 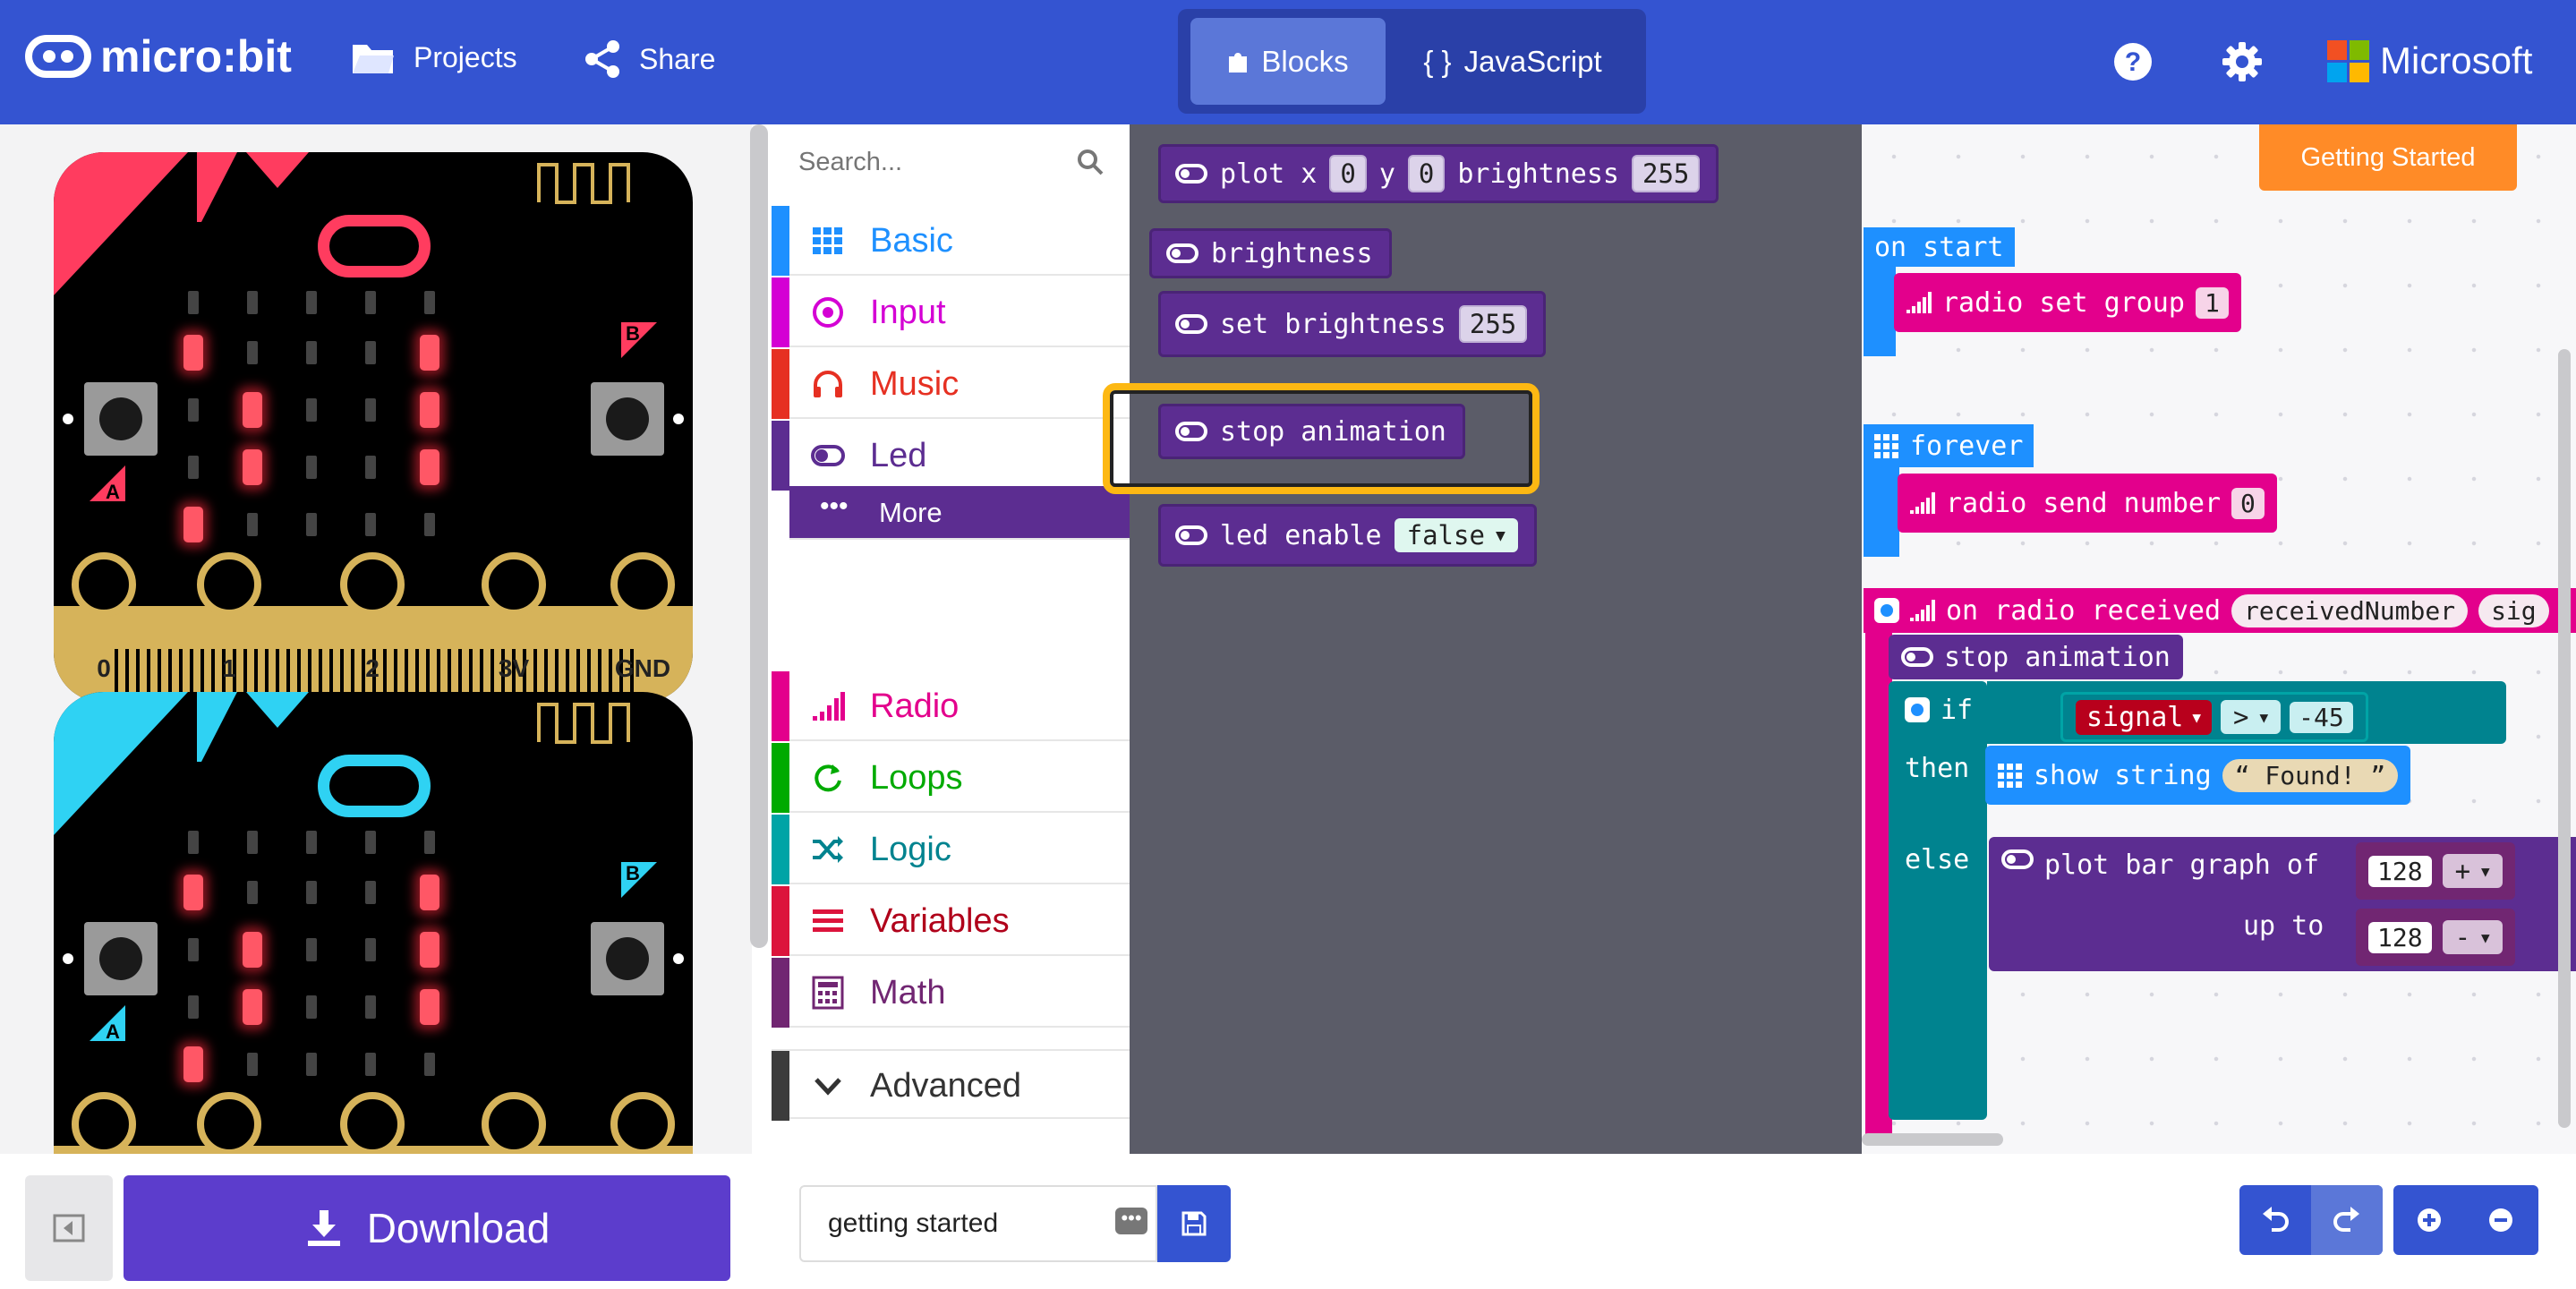 What do you see at coordinates (2350, 610) in the screenshot?
I see `received-number-param: receivedNumber` at bounding box center [2350, 610].